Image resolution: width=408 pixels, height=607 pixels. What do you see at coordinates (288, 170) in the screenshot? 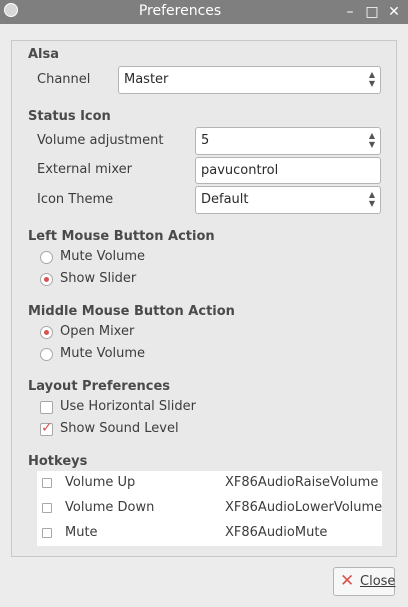
I see `external-mixer-input: pavucontrol` at bounding box center [288, 170].